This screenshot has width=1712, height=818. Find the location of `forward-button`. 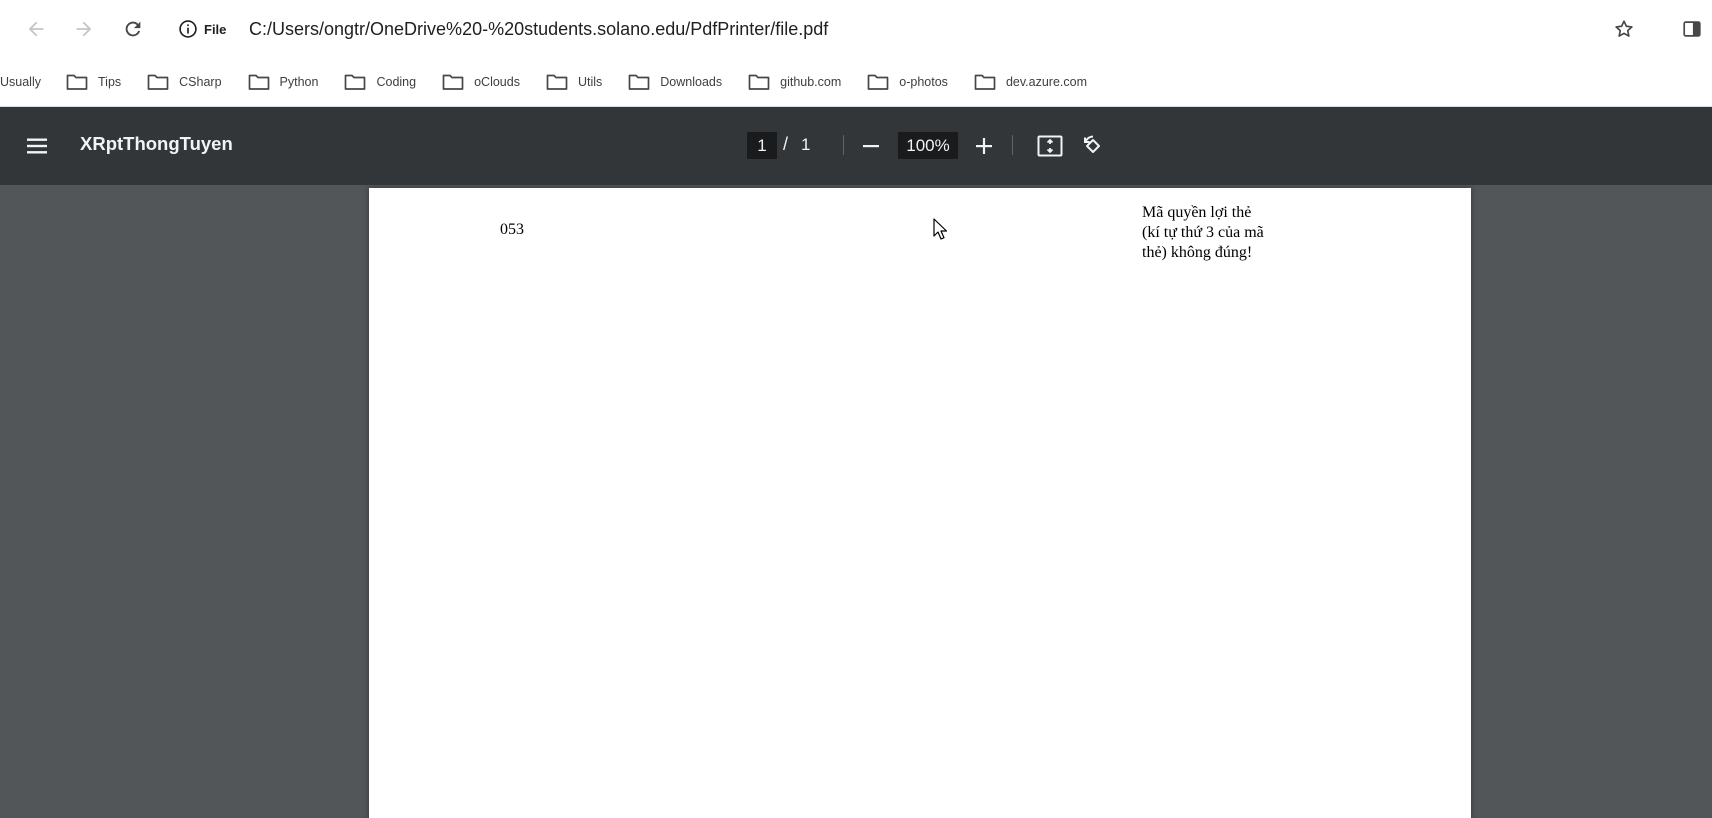

forward-button is located at coordinates (84, 29).